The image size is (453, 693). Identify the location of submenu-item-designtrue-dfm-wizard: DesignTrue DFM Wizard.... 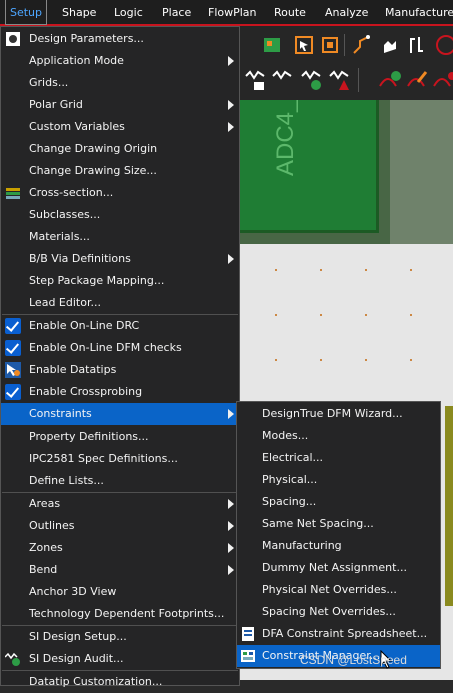
(338, 414).